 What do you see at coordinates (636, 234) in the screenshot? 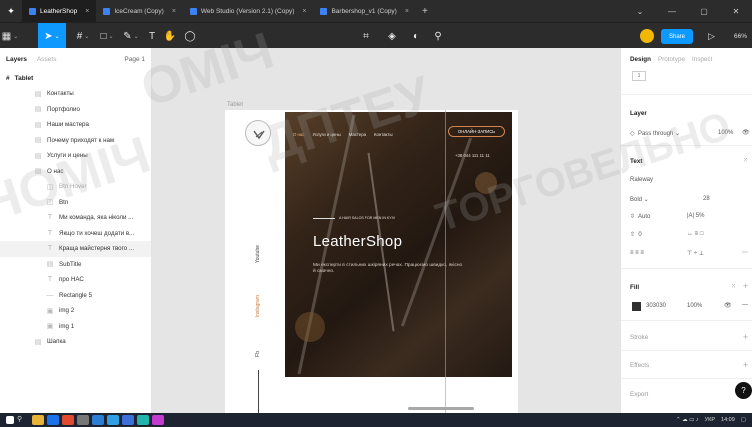
I see `paragraph-spacing-input: ⇧ 0` at bounding box center [636, 234].